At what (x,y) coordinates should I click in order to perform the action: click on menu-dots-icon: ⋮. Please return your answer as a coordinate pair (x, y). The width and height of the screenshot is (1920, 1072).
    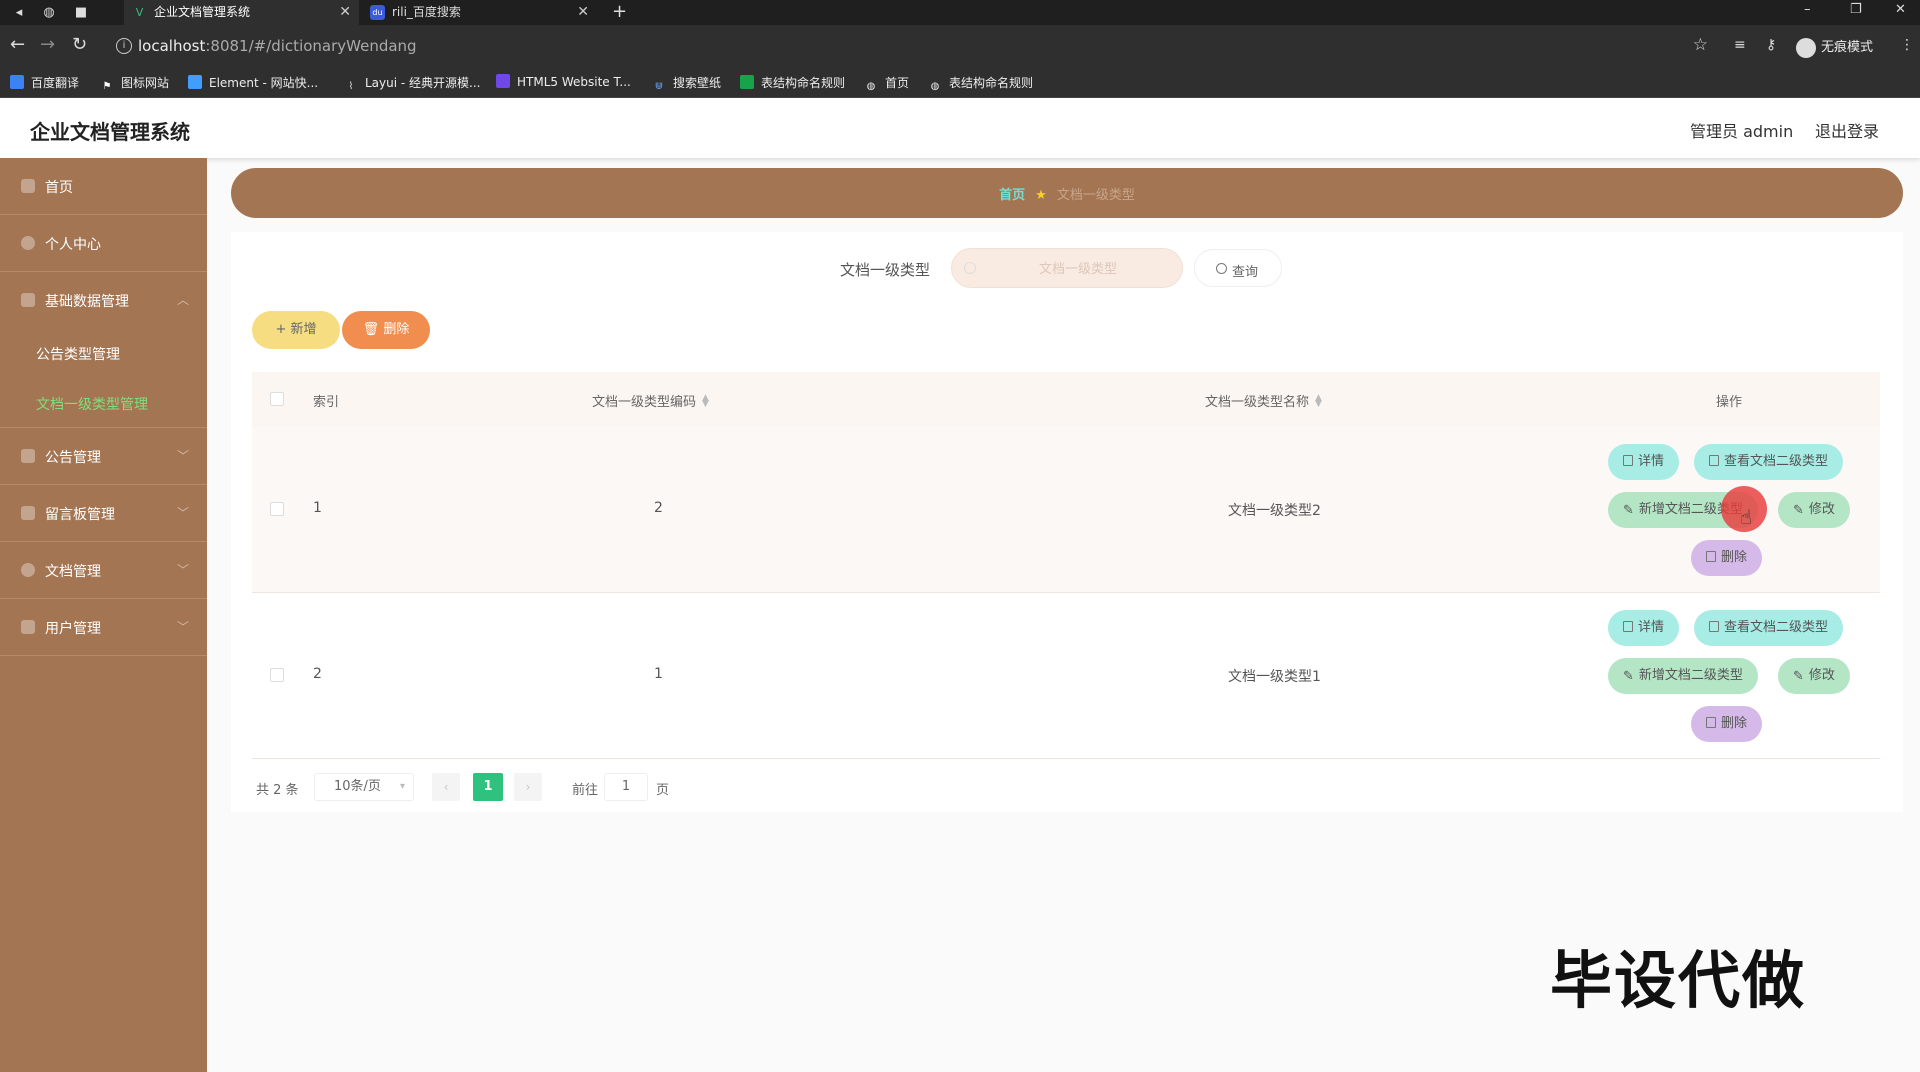
    Looking at the image, I should click on (1907, 45).